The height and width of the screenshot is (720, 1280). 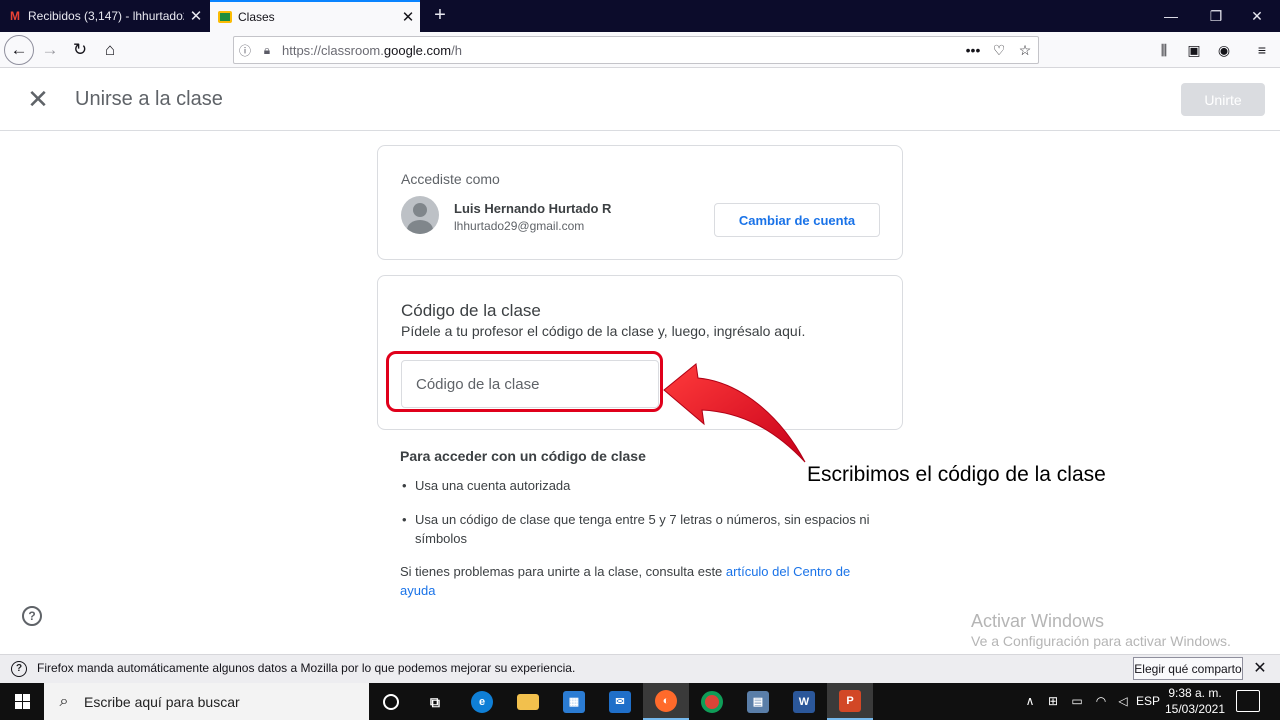 I want to click on tab-title: Recibidos (3,147) - lhhurtado29, so click(x=106, y=16).